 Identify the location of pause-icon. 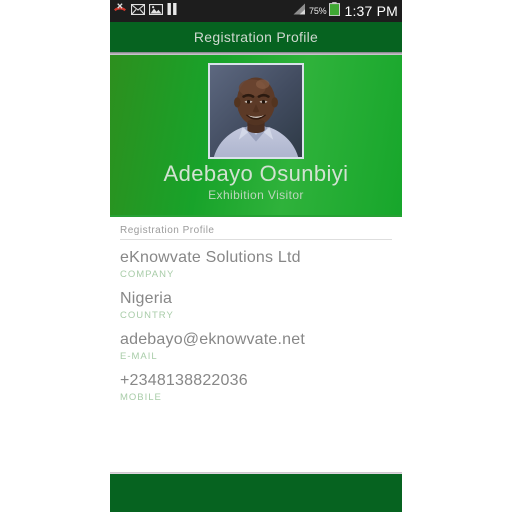
(172, 11).